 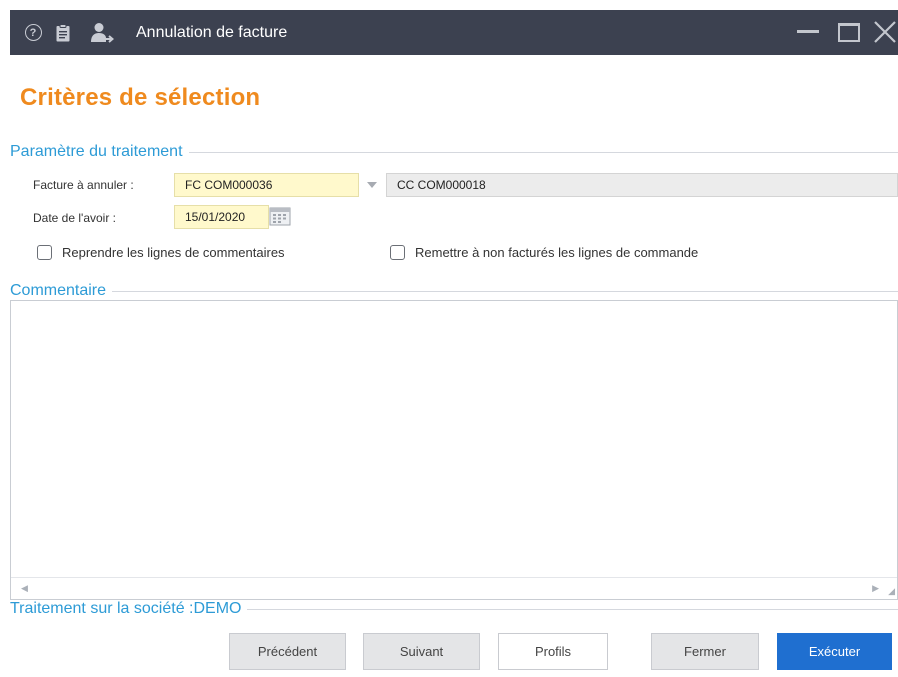 I want to click on clipboard-icon, so click(x=63, y=32).